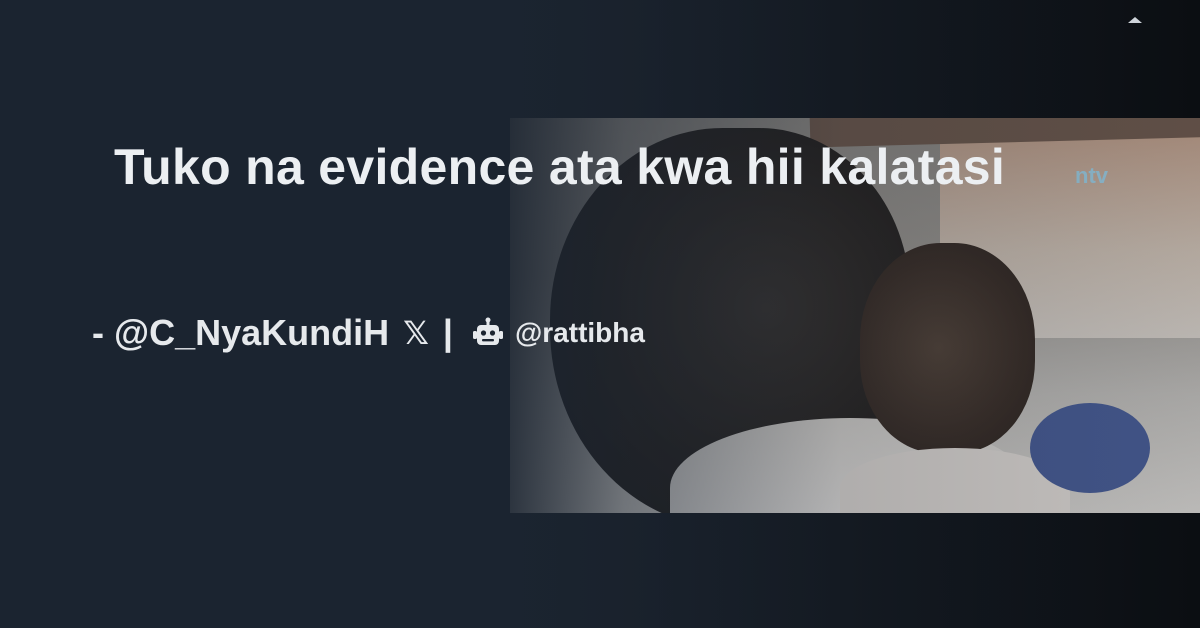 Image resolution: width=1200 pixels, height=628 pixels. What do you see at coordinates (488, 333) in the screenshot?
I see `robot-icon` at bounding box center [488, 333].